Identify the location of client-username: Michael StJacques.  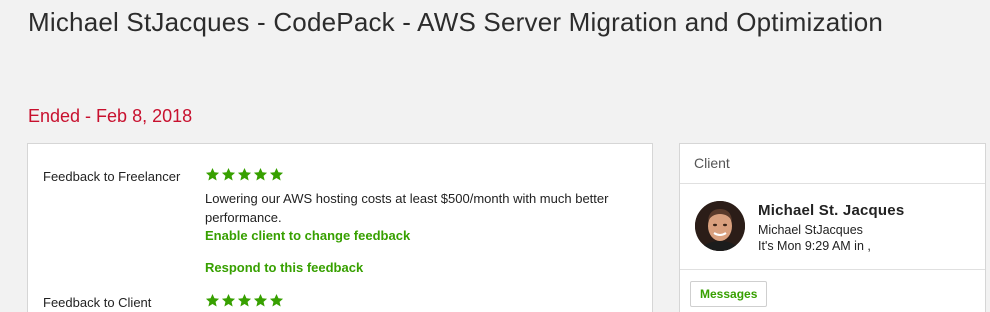
(810, 230).